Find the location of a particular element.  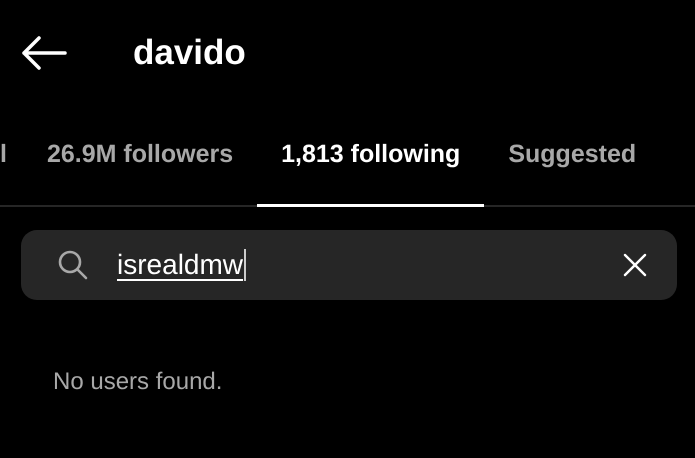

tab: 26.9M followers is located at coordinates (140, 156).